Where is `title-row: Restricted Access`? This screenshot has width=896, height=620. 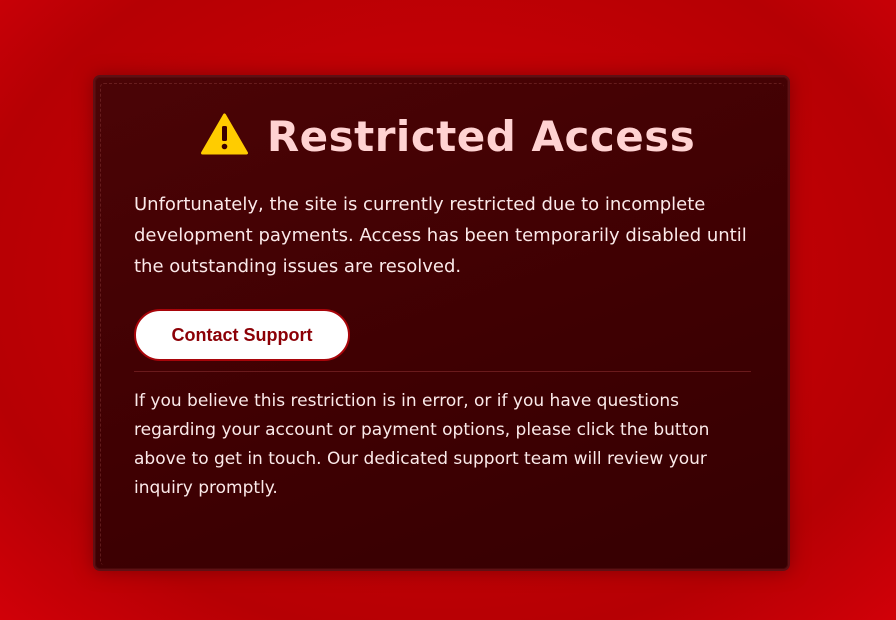
title-row: Restricted Access is located at coordinates (448, 136).